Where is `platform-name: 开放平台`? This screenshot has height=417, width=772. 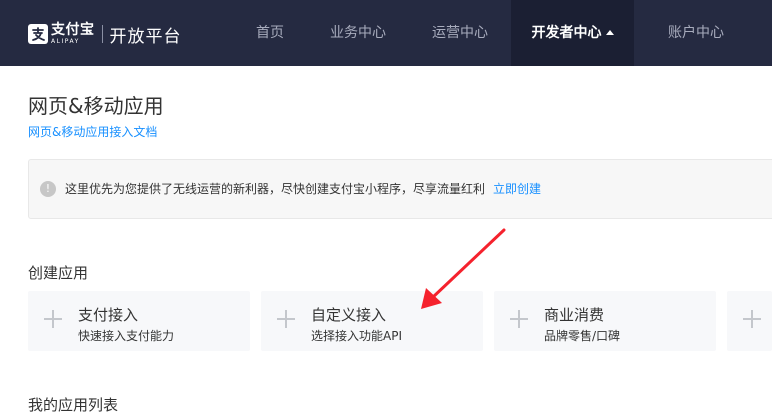 platform-name: 开放平台 is located at coordinates (145, 36).